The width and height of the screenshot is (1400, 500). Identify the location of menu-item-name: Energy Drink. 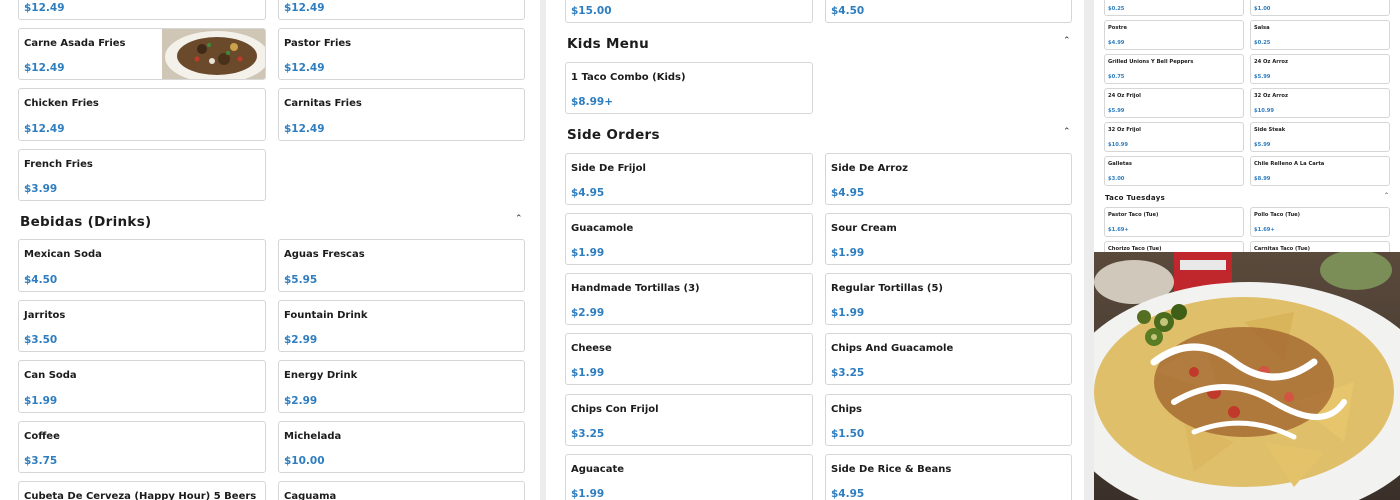
(321, 375).